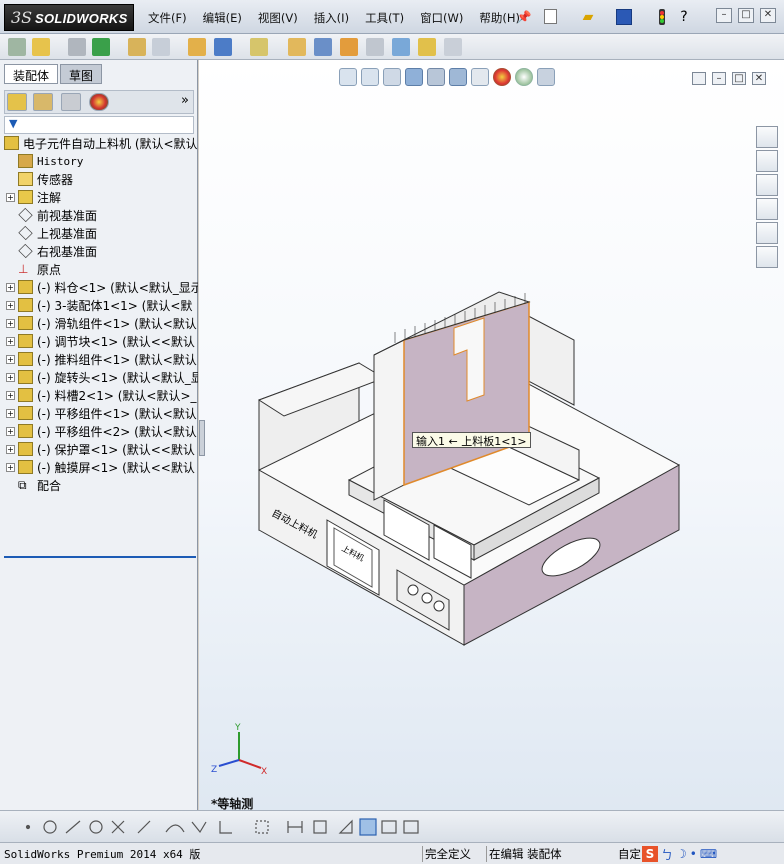 This screenshot has height=864, width=784. I want to click on tree-item: + (-) 平移组件<1> (默认<默认, so click(101, 413).